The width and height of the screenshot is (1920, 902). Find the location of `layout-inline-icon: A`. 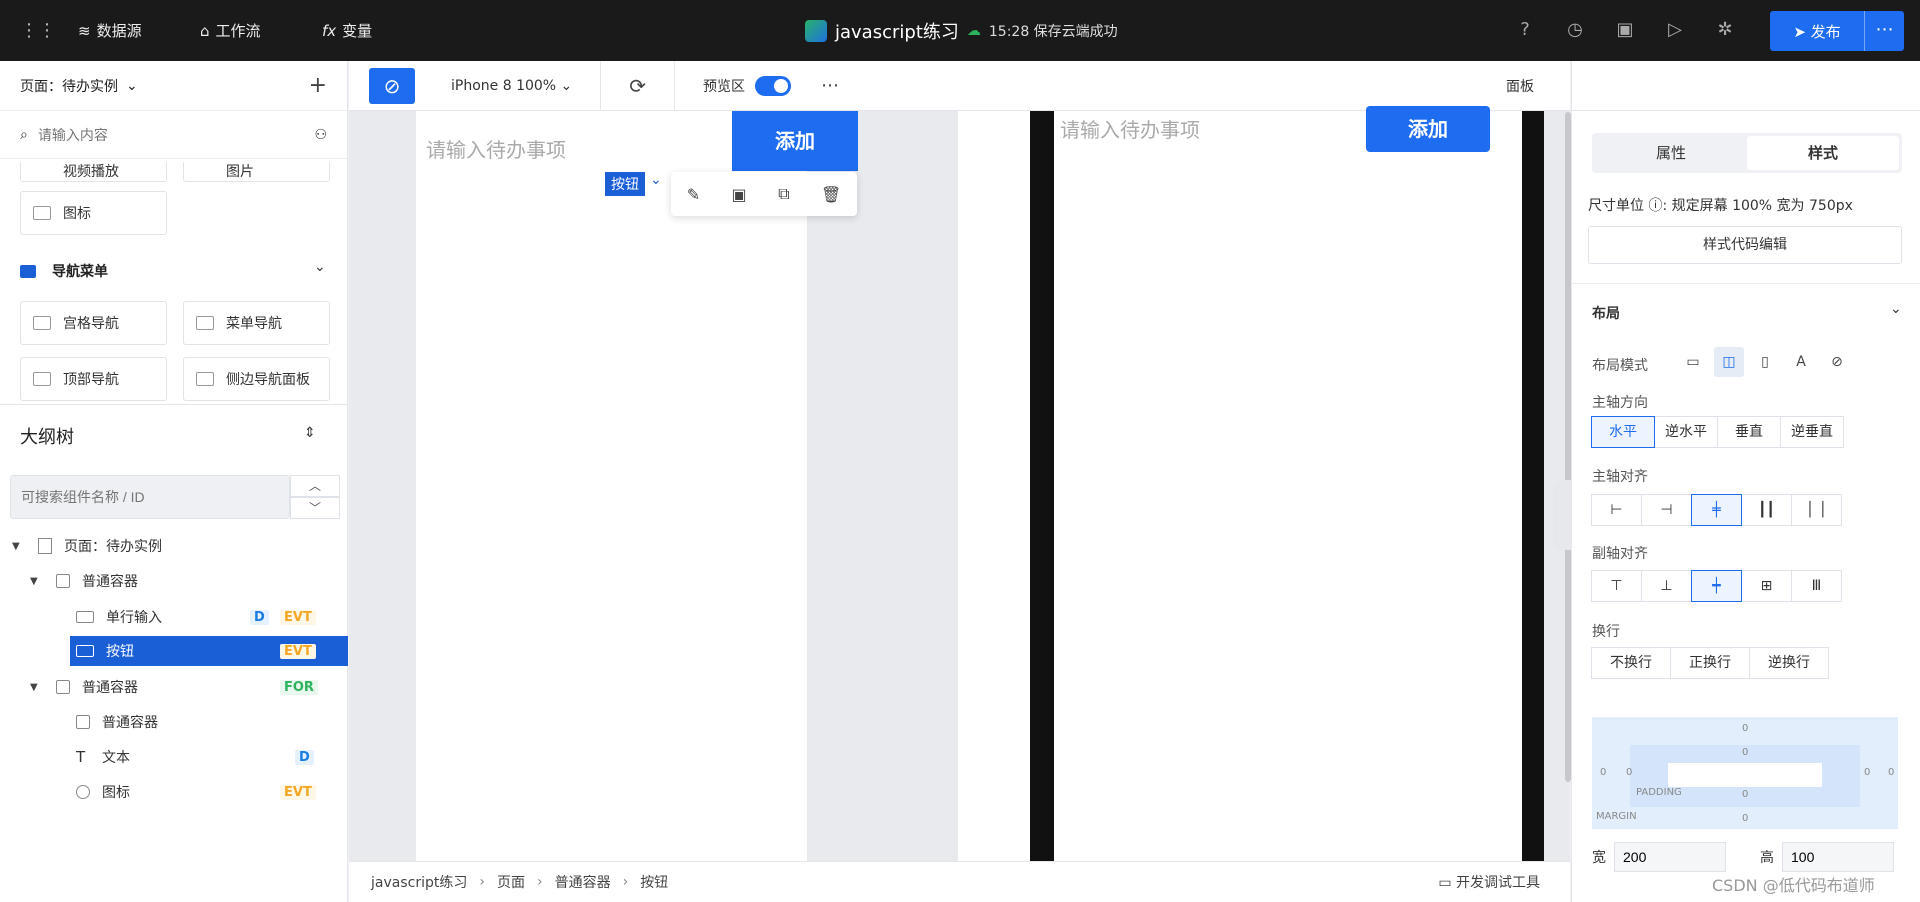

layout-inline-icon: A is located at coordinates (1801, 362).